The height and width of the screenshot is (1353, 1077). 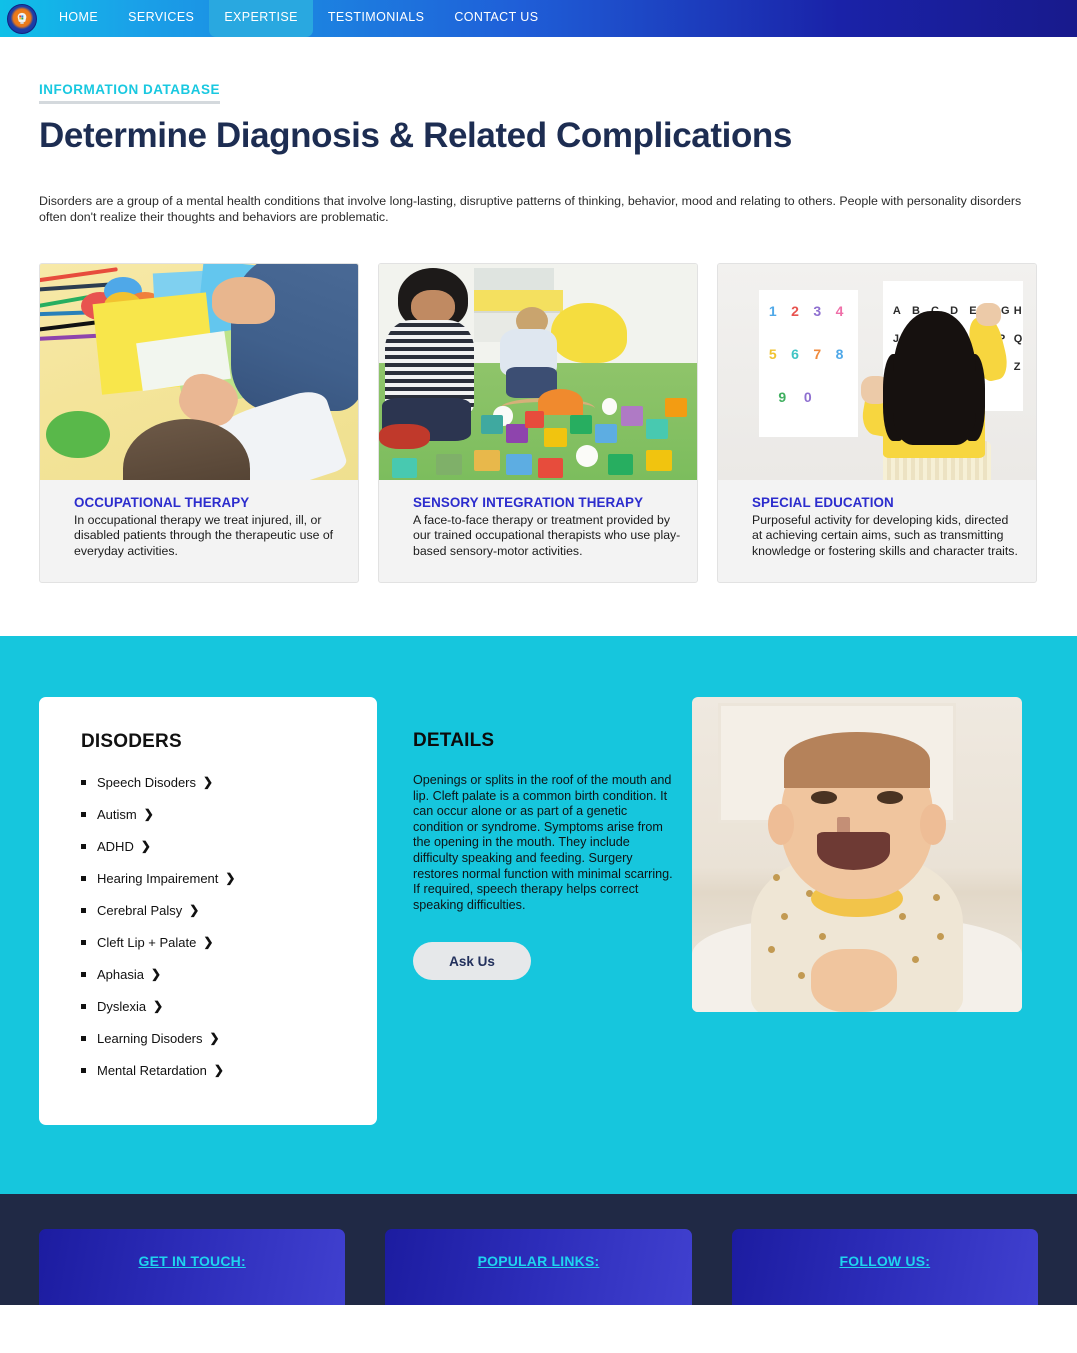 What do you see at coordinates (472, 961) in the screenshot?
I see `ask-us-button: Ask Us` at bounding box center [472, 961].